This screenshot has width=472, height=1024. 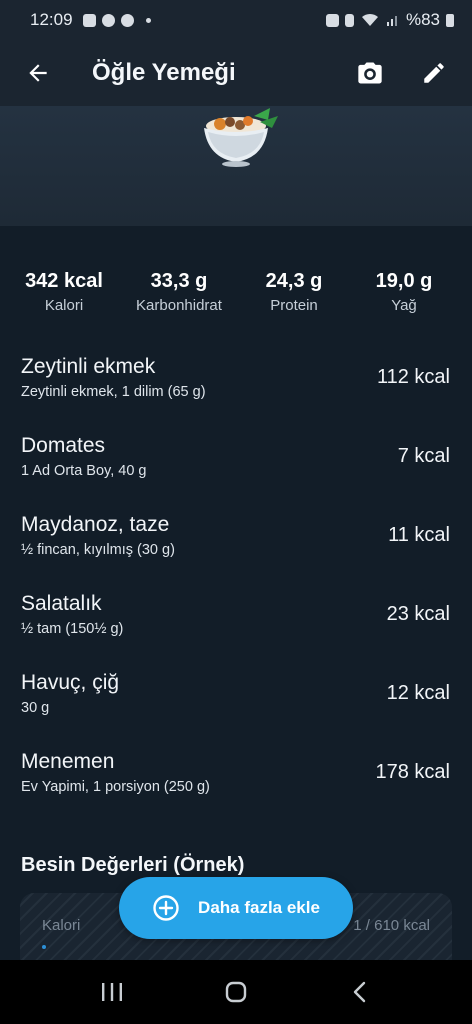 I want to click on status-time: 12:09, so click(x=51, y=19).